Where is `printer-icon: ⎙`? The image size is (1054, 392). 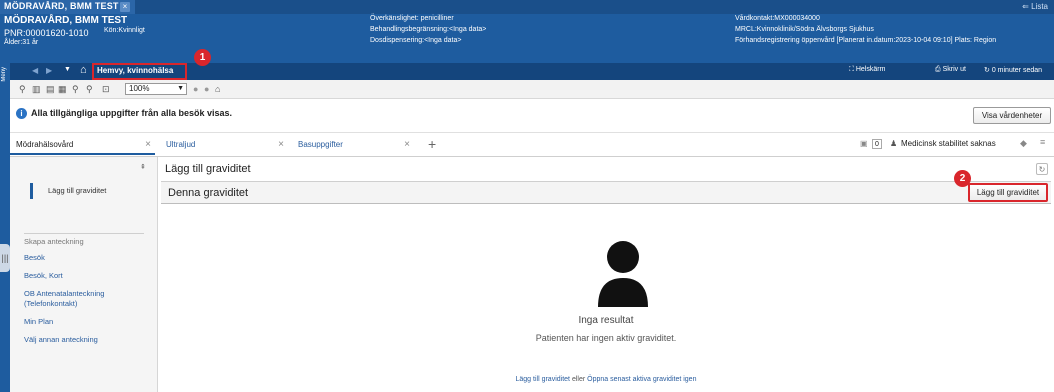 printer-icon: ⎙ is located at coordinates (938, 69).